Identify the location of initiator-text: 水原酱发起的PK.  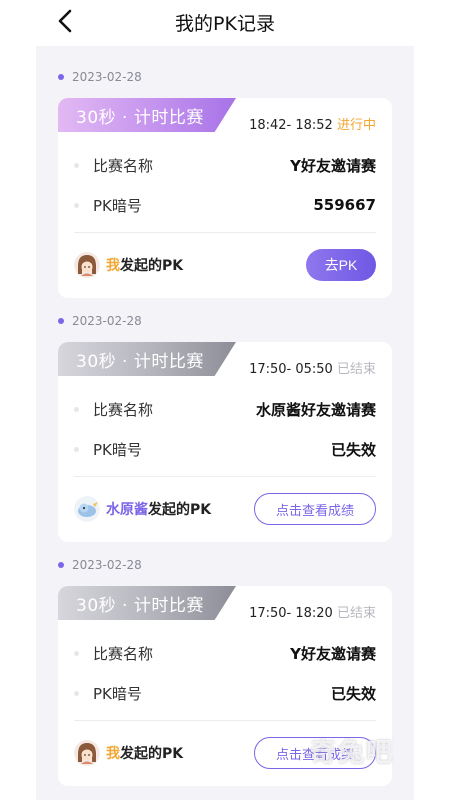
(180, 509).